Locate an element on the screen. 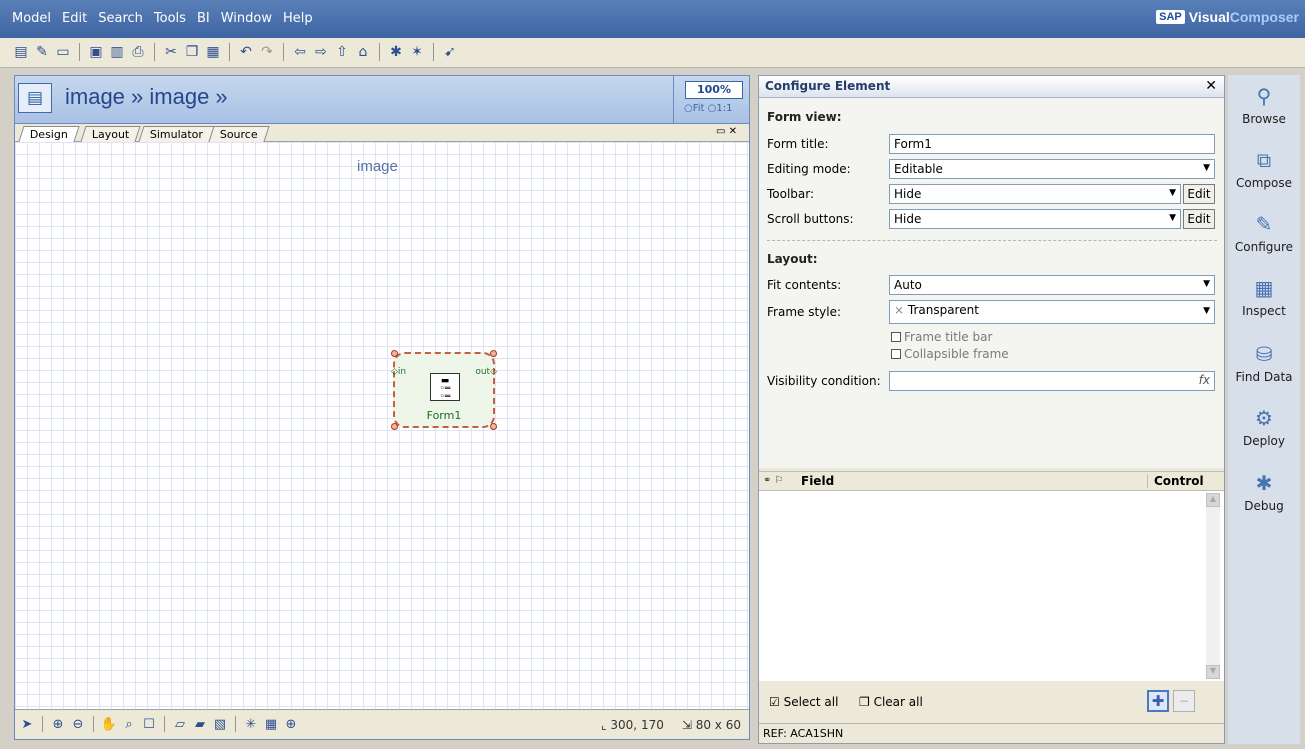 Image resolution: width=1305 pixels, height=749 pixels. toolbar-select: Hide ▼ is located at coordinates (1035, 194).